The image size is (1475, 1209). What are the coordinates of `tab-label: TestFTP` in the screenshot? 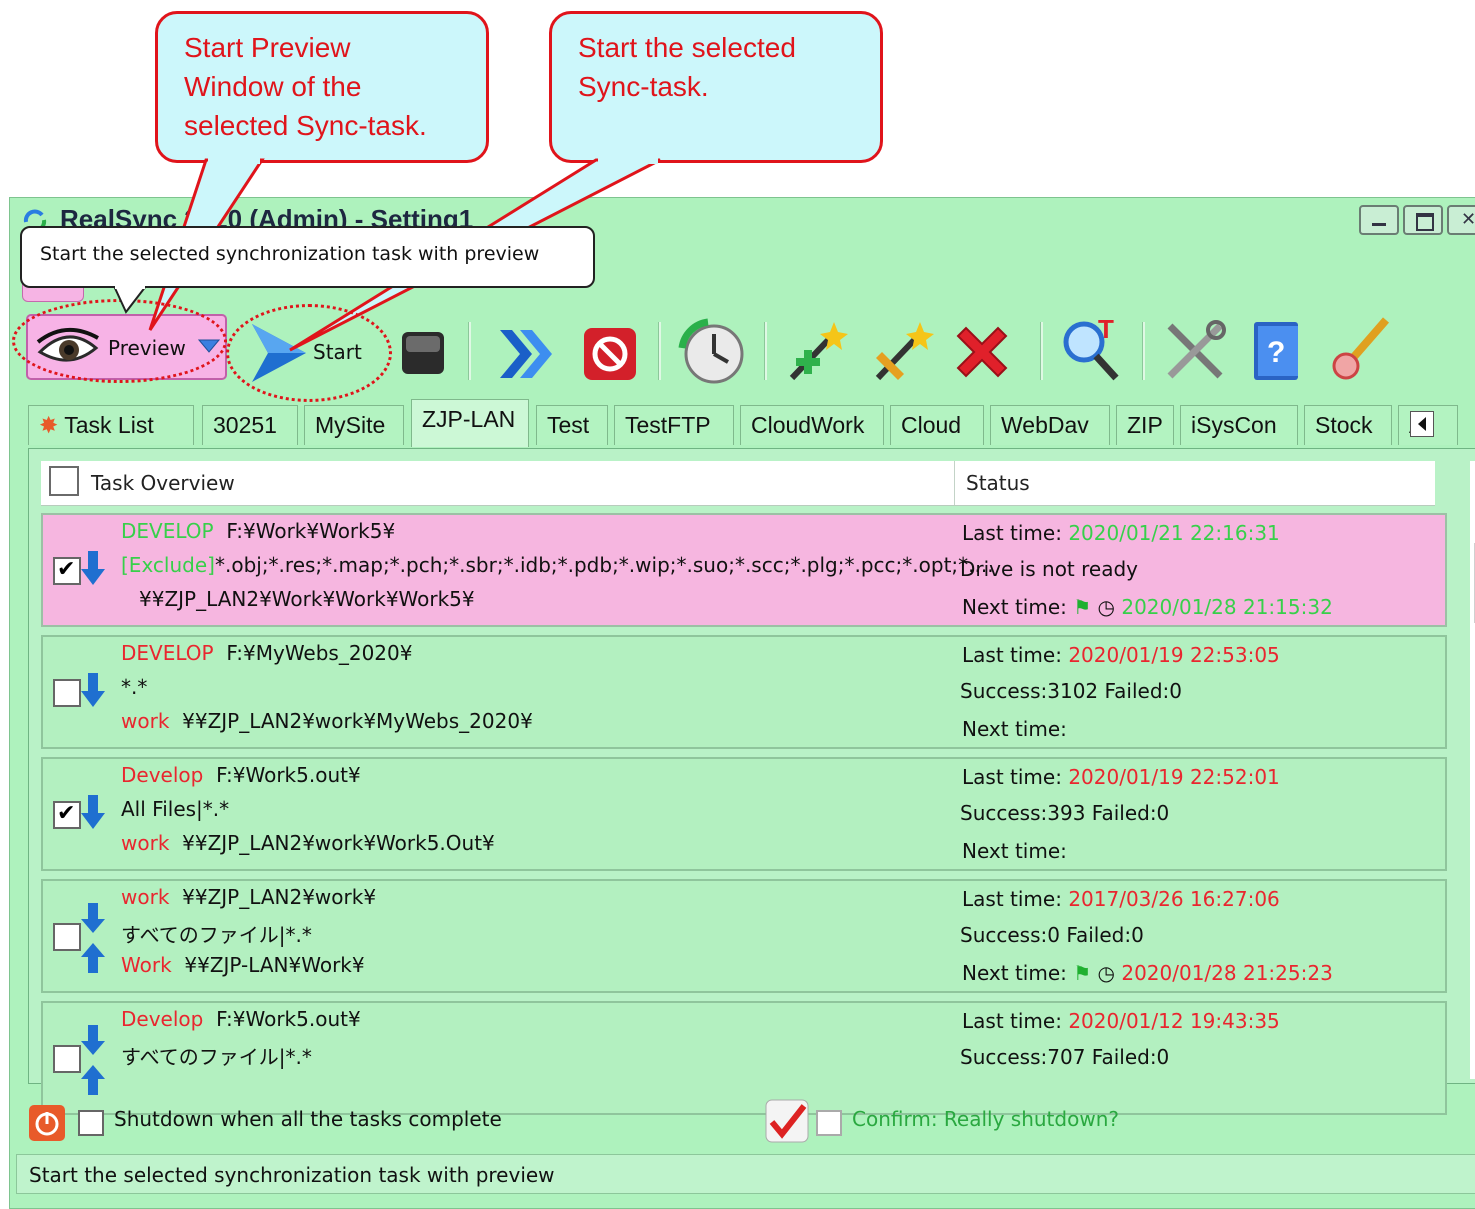 It's located at (668, 425).